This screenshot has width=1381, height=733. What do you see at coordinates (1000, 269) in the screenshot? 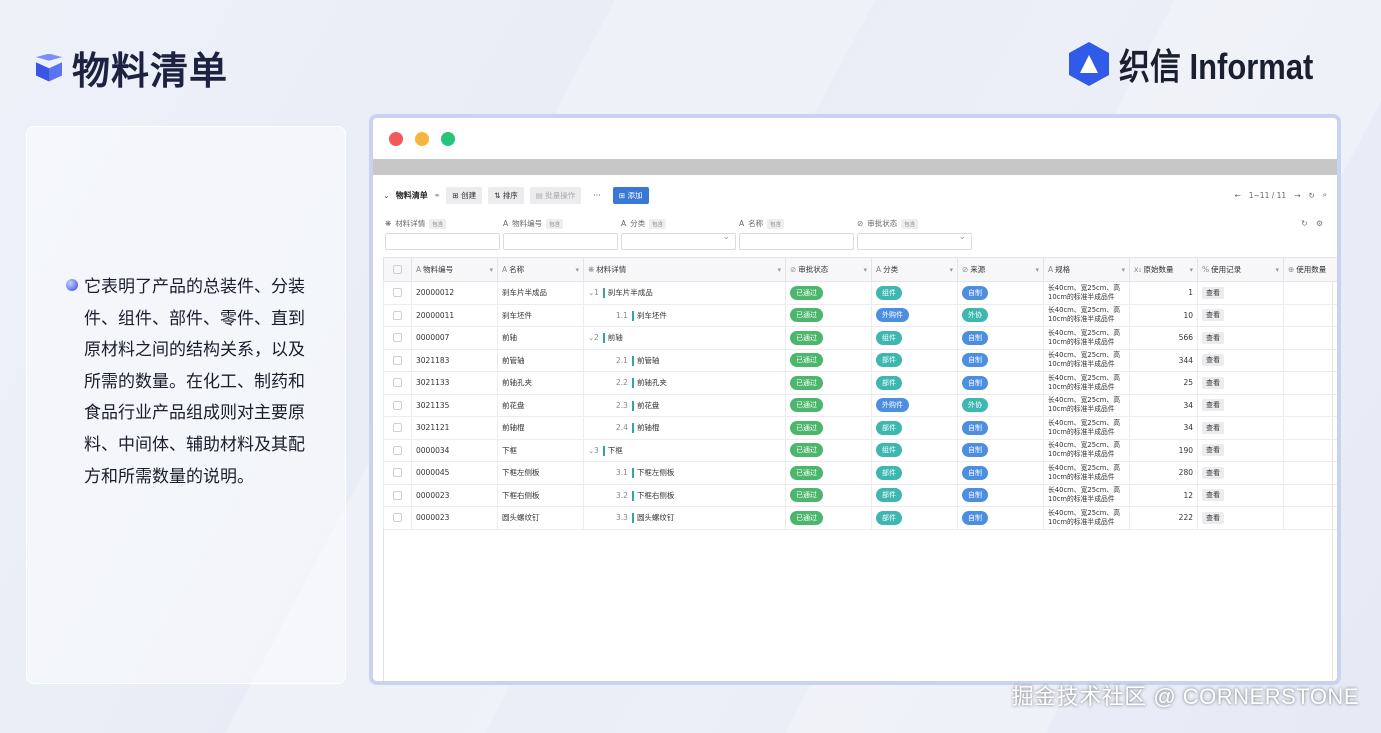
I see `column-header: ⊘ 来源 ▾` at bounding box center [1000, 269].